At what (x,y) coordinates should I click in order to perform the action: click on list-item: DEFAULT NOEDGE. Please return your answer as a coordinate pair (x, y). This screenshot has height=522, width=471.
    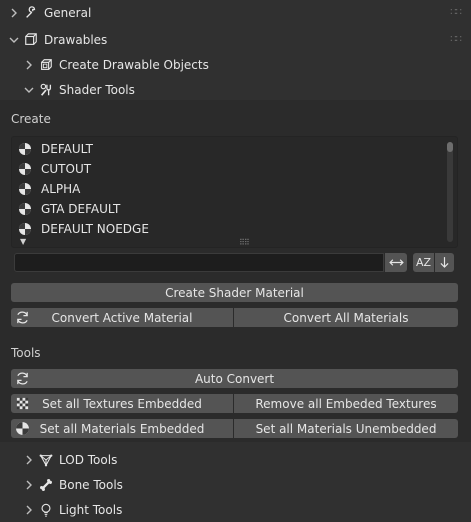
    Looking at the image, I should click on (83, 229).